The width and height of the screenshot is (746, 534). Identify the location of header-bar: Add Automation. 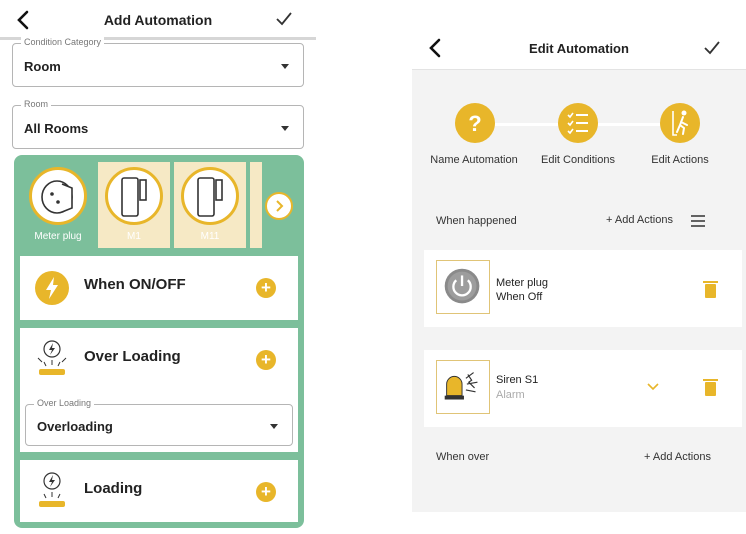
(158, 20).